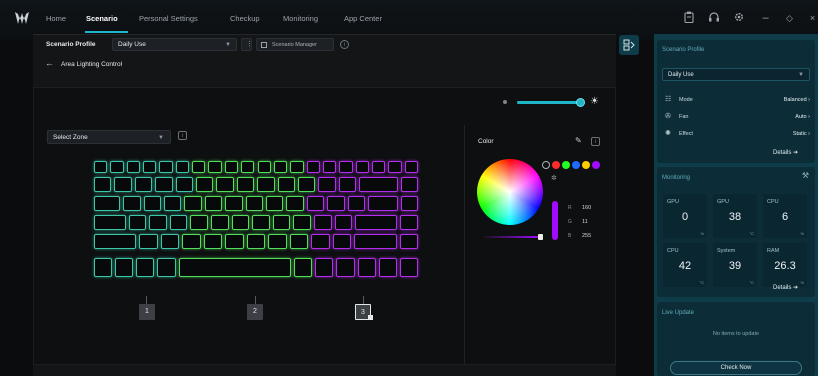 Image resolution: width=818 pixels, height=376 pixels. I want to click on effect-value: Static ›, so click(801, 134).